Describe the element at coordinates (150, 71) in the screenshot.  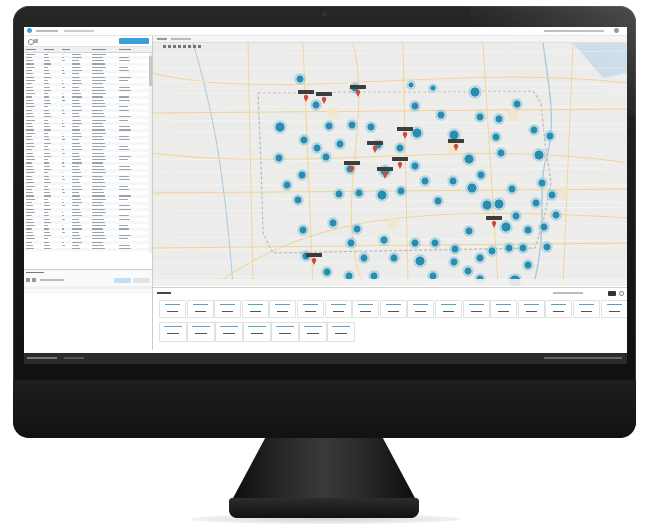
I see `records-scroll-thumb` at that location.